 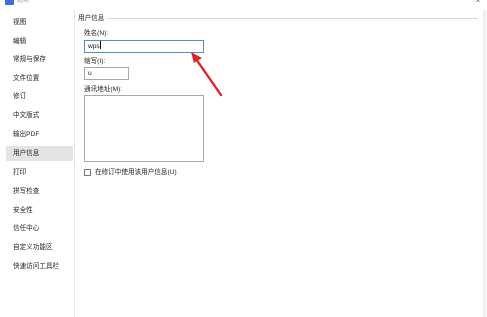 What do you see at coordinates (39, 22) in the screenshot?
I see `sidebar-item-view: 视图` at bounding box center [39, 22].